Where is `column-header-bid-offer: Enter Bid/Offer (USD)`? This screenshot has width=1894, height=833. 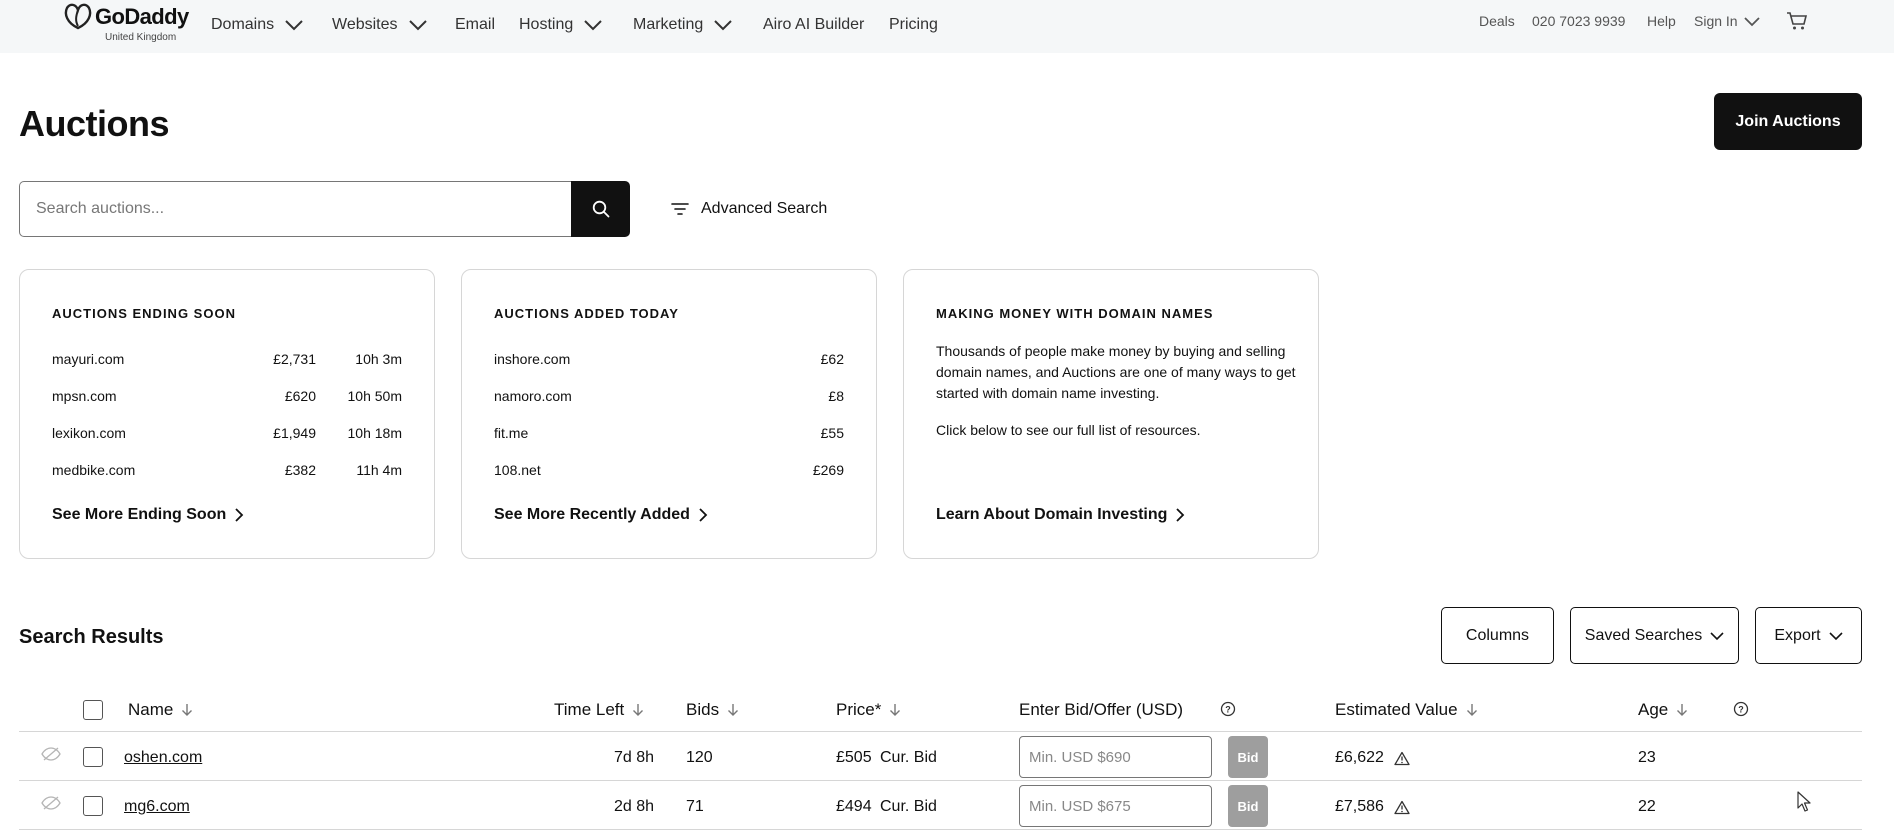 column-header-bid-offer: Enter Bid/Offer (USD) is located at coordinates (1101, 710).